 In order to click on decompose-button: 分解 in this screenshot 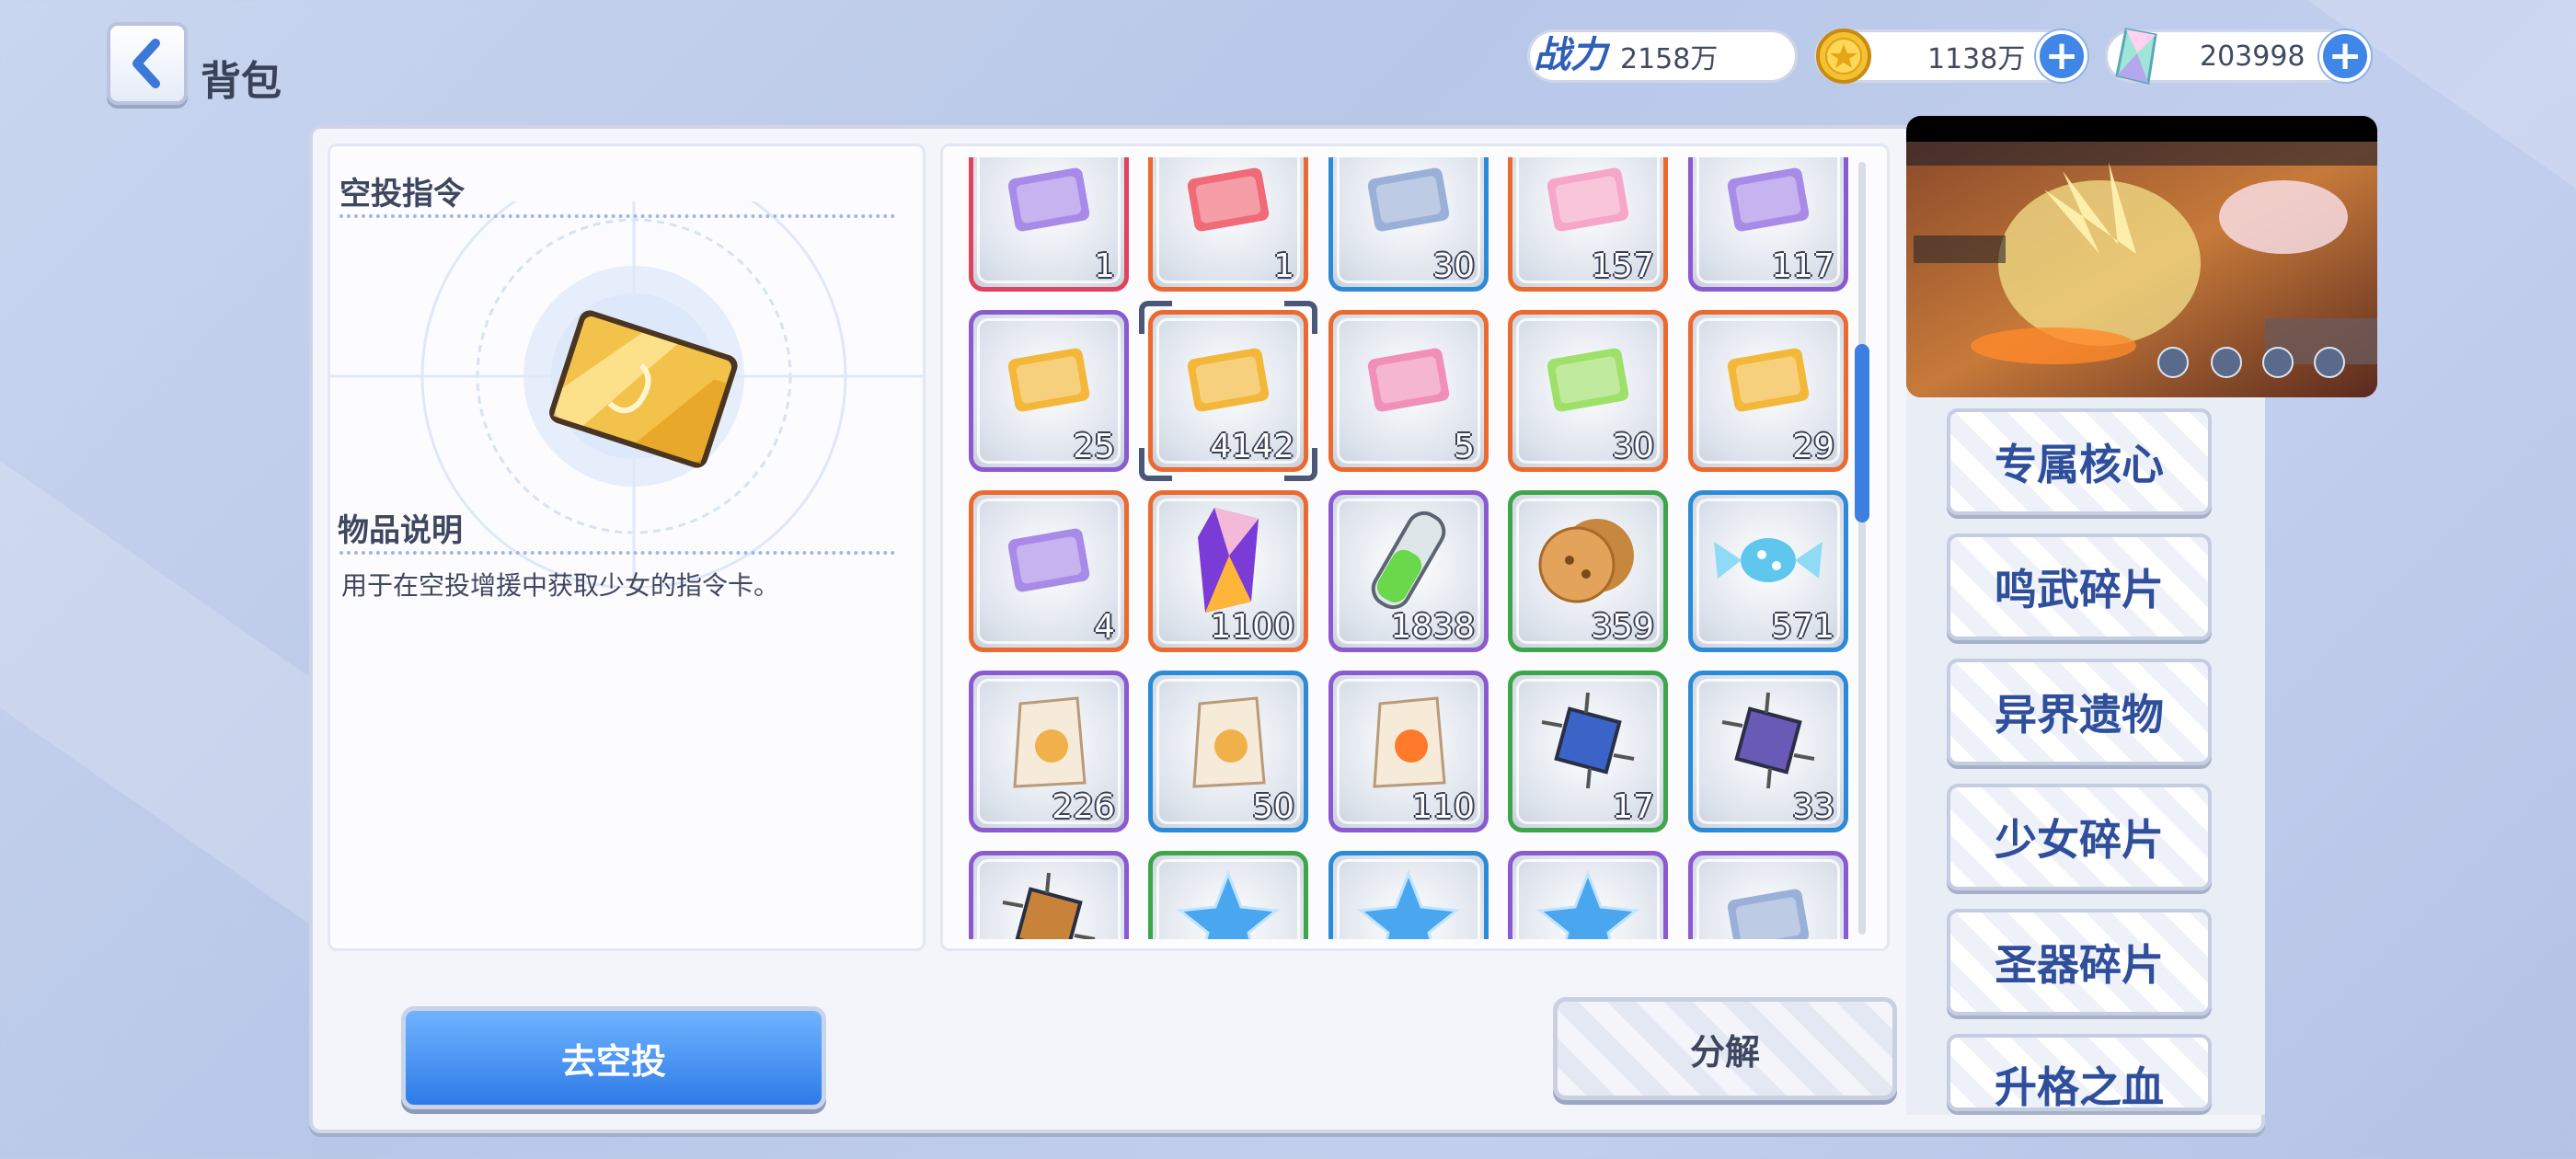, I will do `click(1725, 1048)`.